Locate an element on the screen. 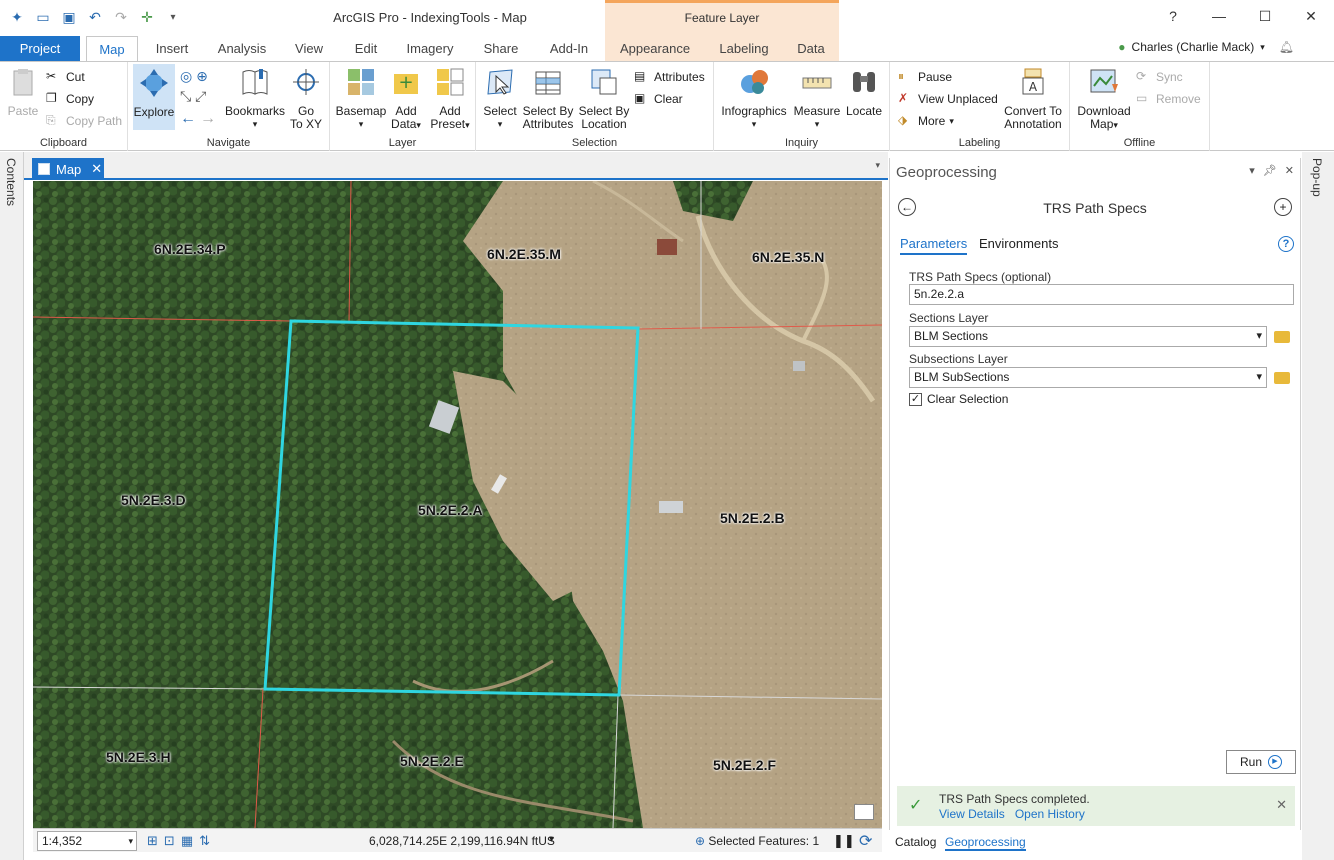 Image resolution: width=1334 pixels, height=860 pixels. tab-imagery: Imagery is located at coordinates (430, 49).